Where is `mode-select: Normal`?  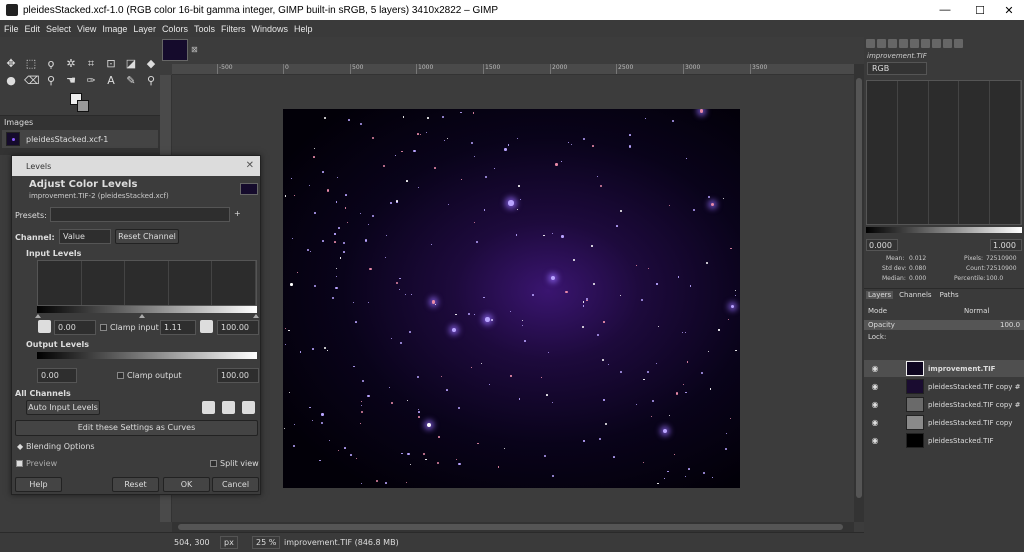
mode-select: Normal is located at coordinates (976, 311).